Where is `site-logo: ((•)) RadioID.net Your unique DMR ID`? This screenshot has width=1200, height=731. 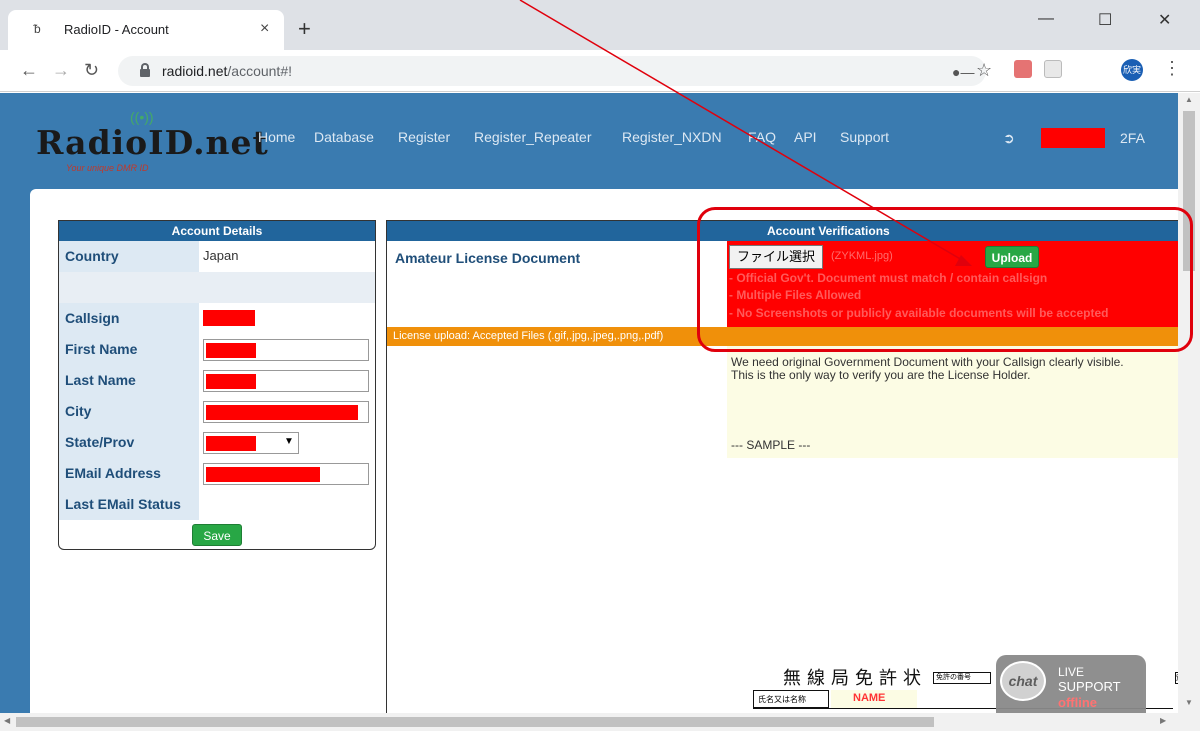 site-logo: ((•)) RadioID.net Your unique DMR ID is located at coordinates (152, 146).